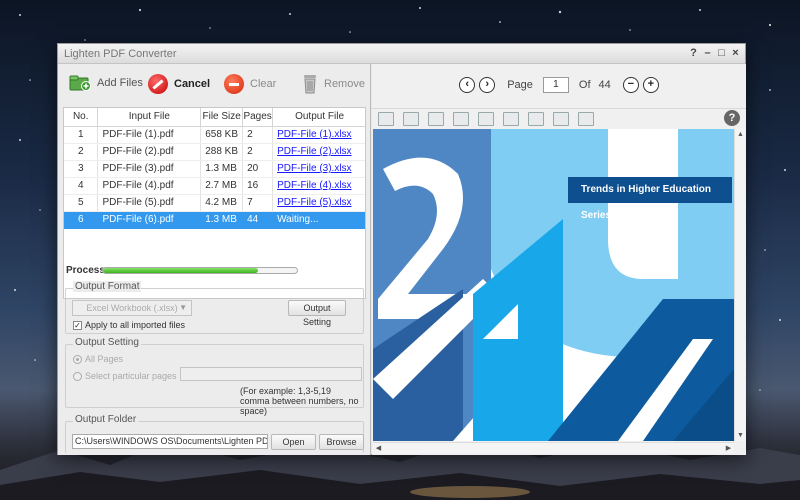 This screenshot has height=500, width=800. I want to click on minimize-button: –, so click(707, 53).